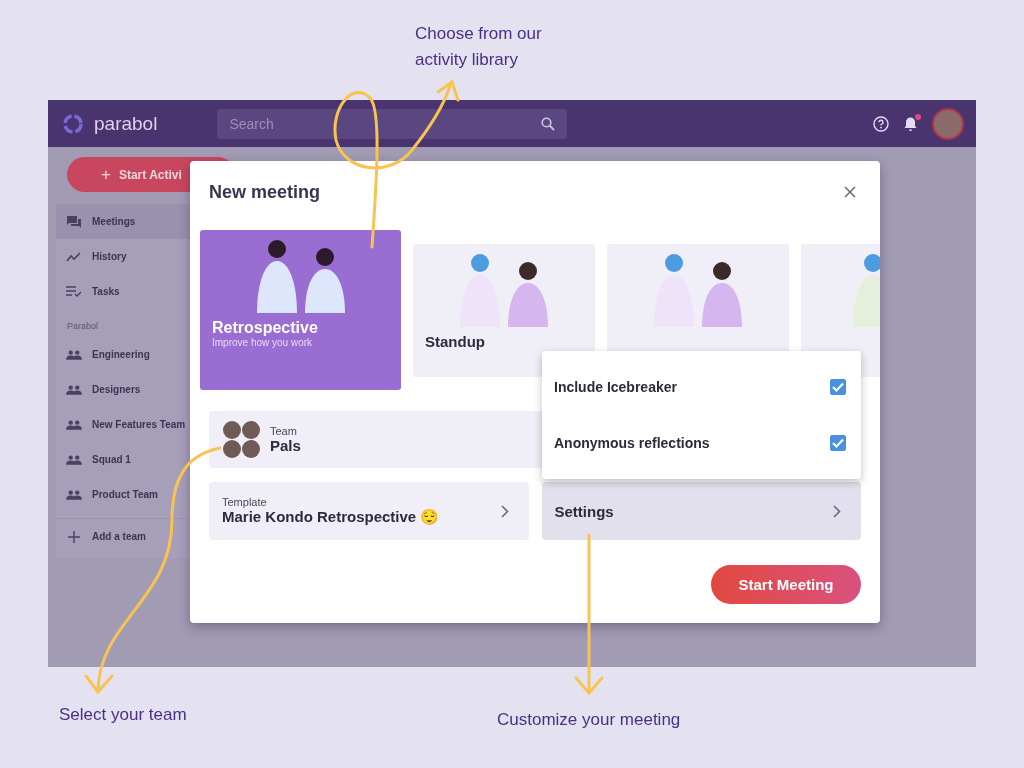  Describe the element at coordinates (74, 536) in the screenshot. I see `plus-icon` at that location.